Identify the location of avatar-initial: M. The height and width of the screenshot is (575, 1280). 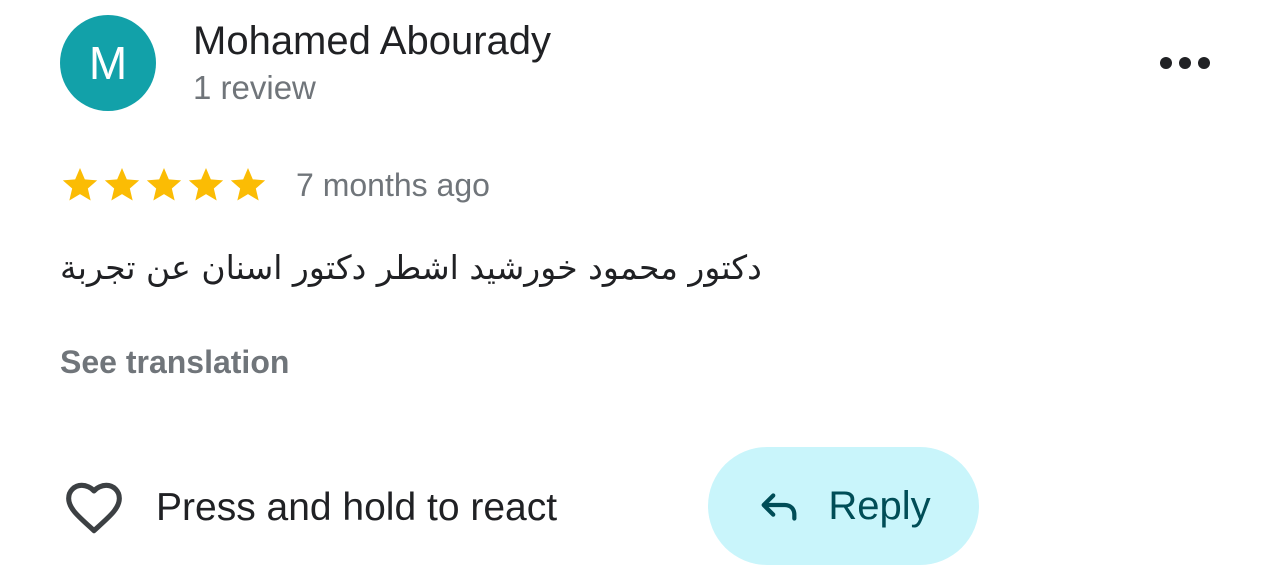
(108, 63).